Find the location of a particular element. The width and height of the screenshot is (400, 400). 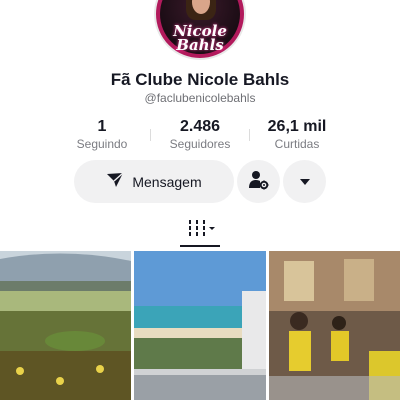

suggested-accounts-button is located at coordinates (258, 181).